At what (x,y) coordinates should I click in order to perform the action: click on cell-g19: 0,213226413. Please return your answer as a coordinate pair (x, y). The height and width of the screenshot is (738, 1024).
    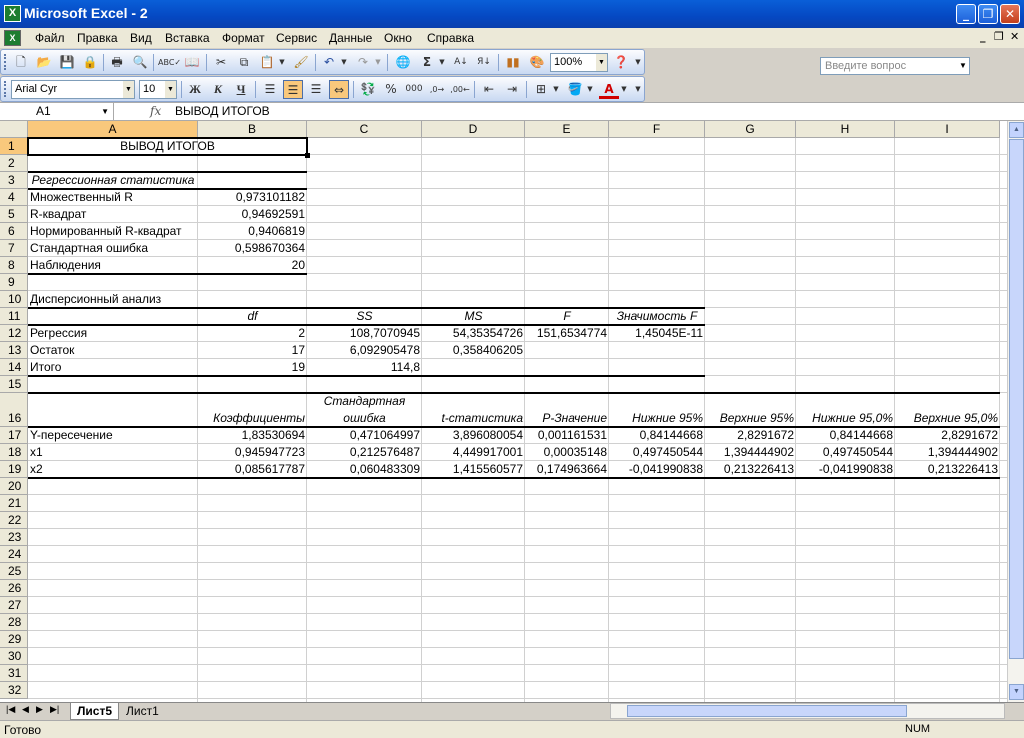
    Looking at the image, I should click on (750, 469).